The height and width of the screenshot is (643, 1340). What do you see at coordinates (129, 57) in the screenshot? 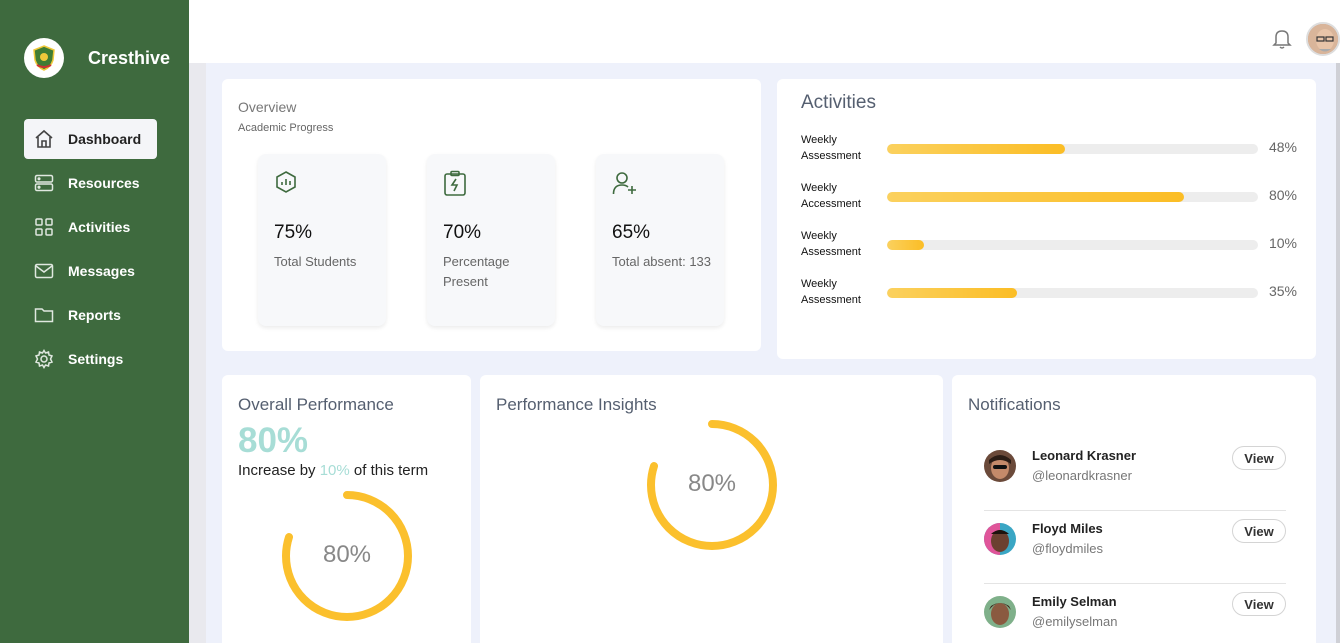
I see `brand-name: Cresthive` at bounding box center [129, 57].